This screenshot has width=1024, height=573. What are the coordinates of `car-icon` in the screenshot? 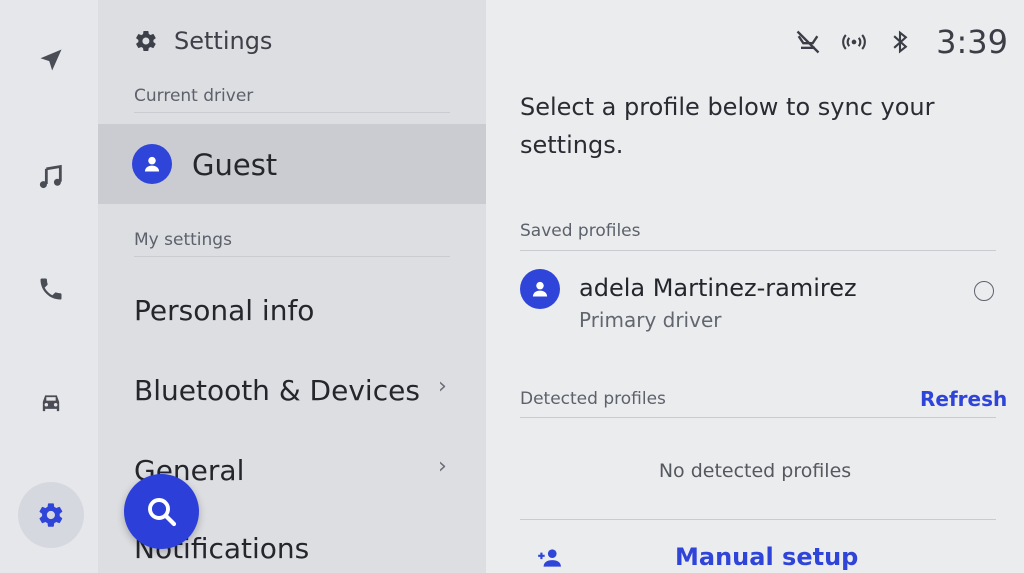 It's located at (51, 403).